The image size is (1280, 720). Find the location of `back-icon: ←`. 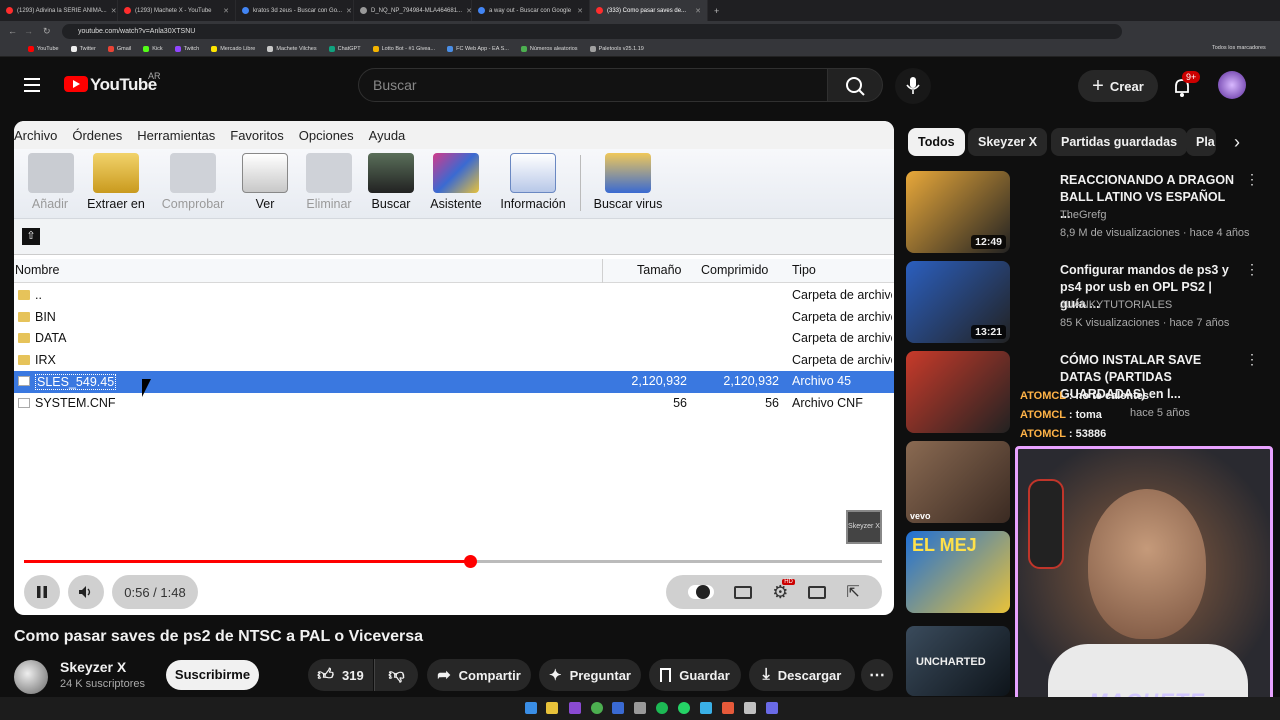

back-icon: ← is located at coordinates (12, 31).